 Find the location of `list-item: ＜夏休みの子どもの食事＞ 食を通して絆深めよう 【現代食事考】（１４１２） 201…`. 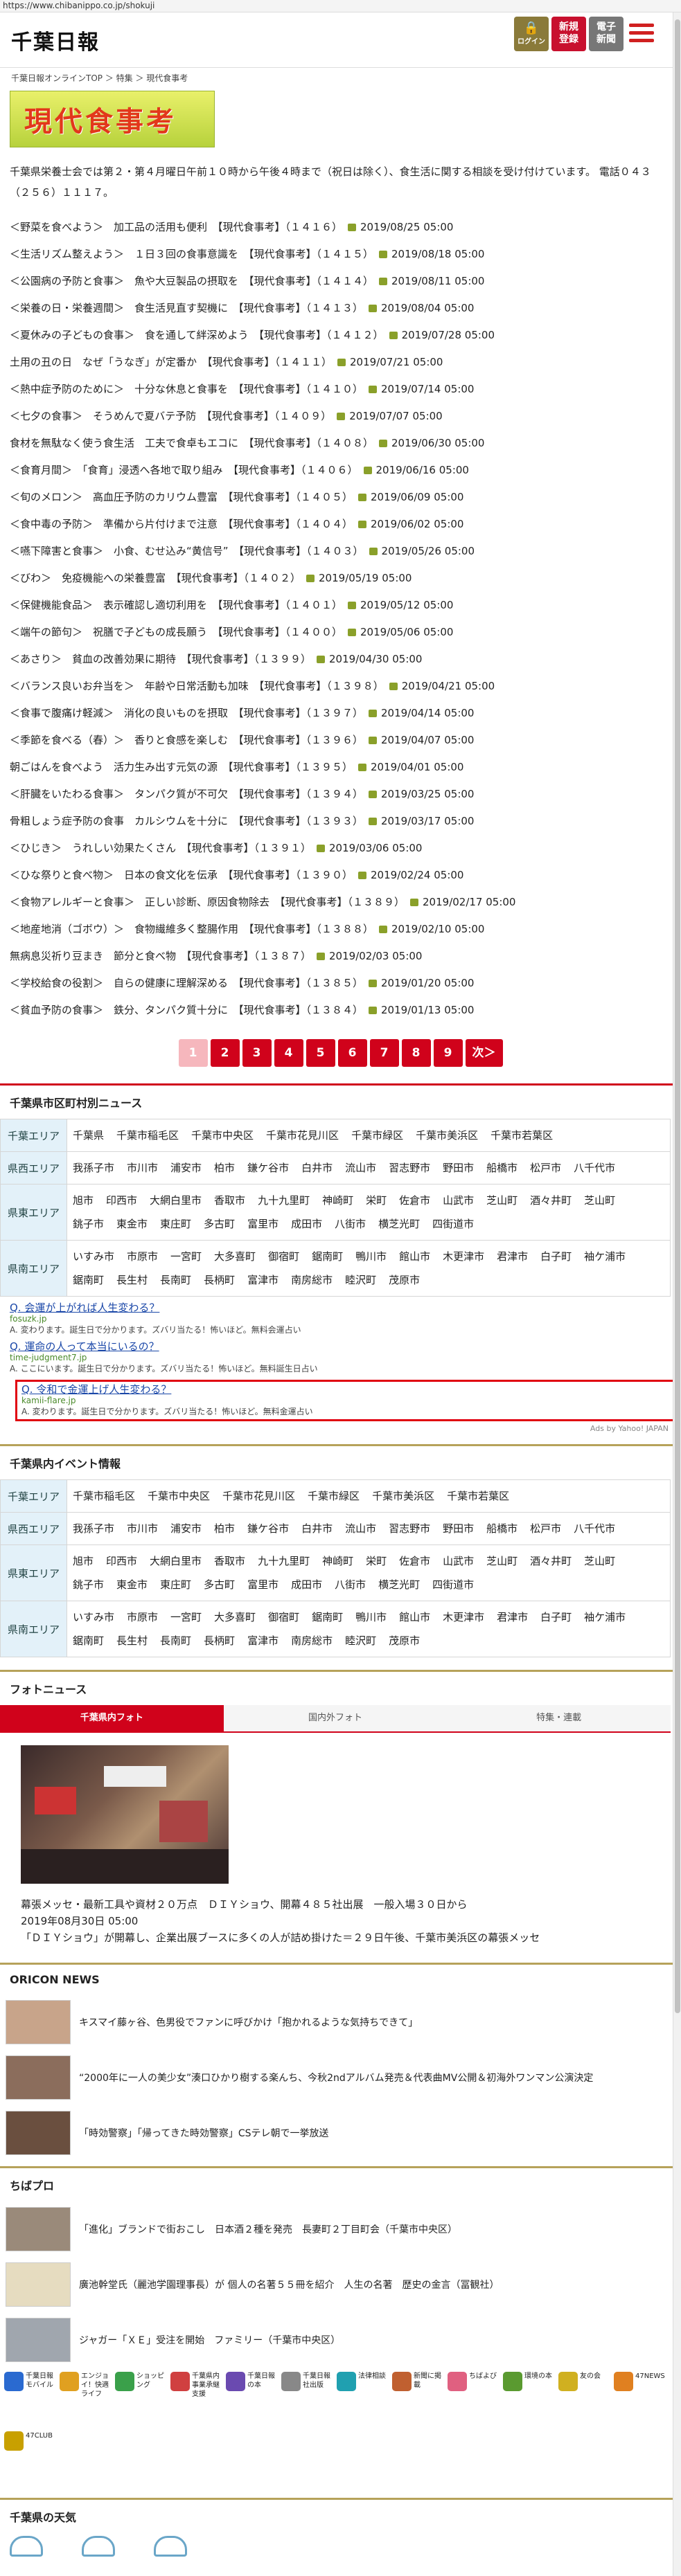

list-item: ＜夏休みの子どもの食事＞ 食を通して絆深めよう 【現代食事考】（１４１２） 201… is located at coordinates (340, 335).